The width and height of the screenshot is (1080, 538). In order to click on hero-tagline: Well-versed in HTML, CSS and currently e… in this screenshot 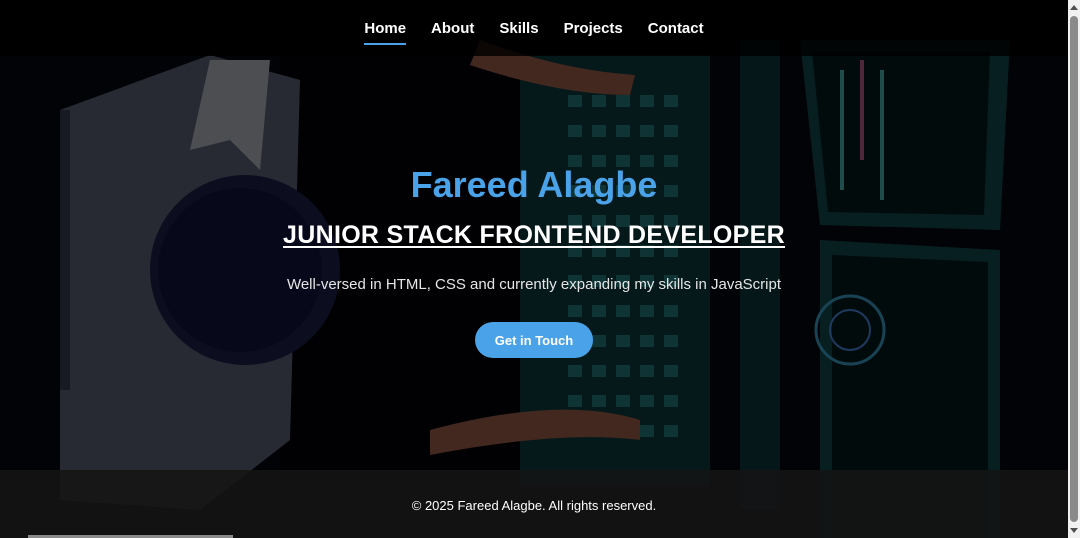, I will do `click(534, 284)`.